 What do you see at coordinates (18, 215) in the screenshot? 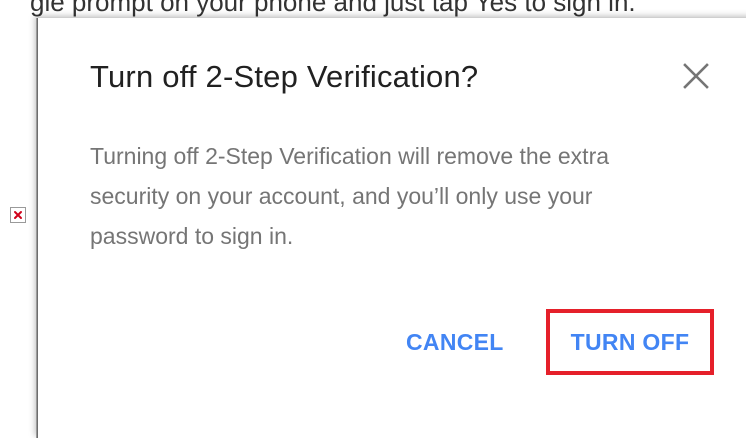
I see `broken-image-icon` at bounding box center [18, 215].